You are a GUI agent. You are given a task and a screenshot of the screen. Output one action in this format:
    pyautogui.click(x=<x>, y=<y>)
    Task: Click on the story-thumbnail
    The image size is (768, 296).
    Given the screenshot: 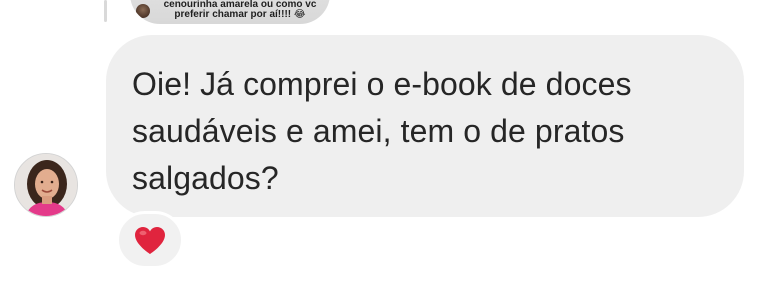 What is the action you would take?
    pyautogui.click(x=143, y=11)
    